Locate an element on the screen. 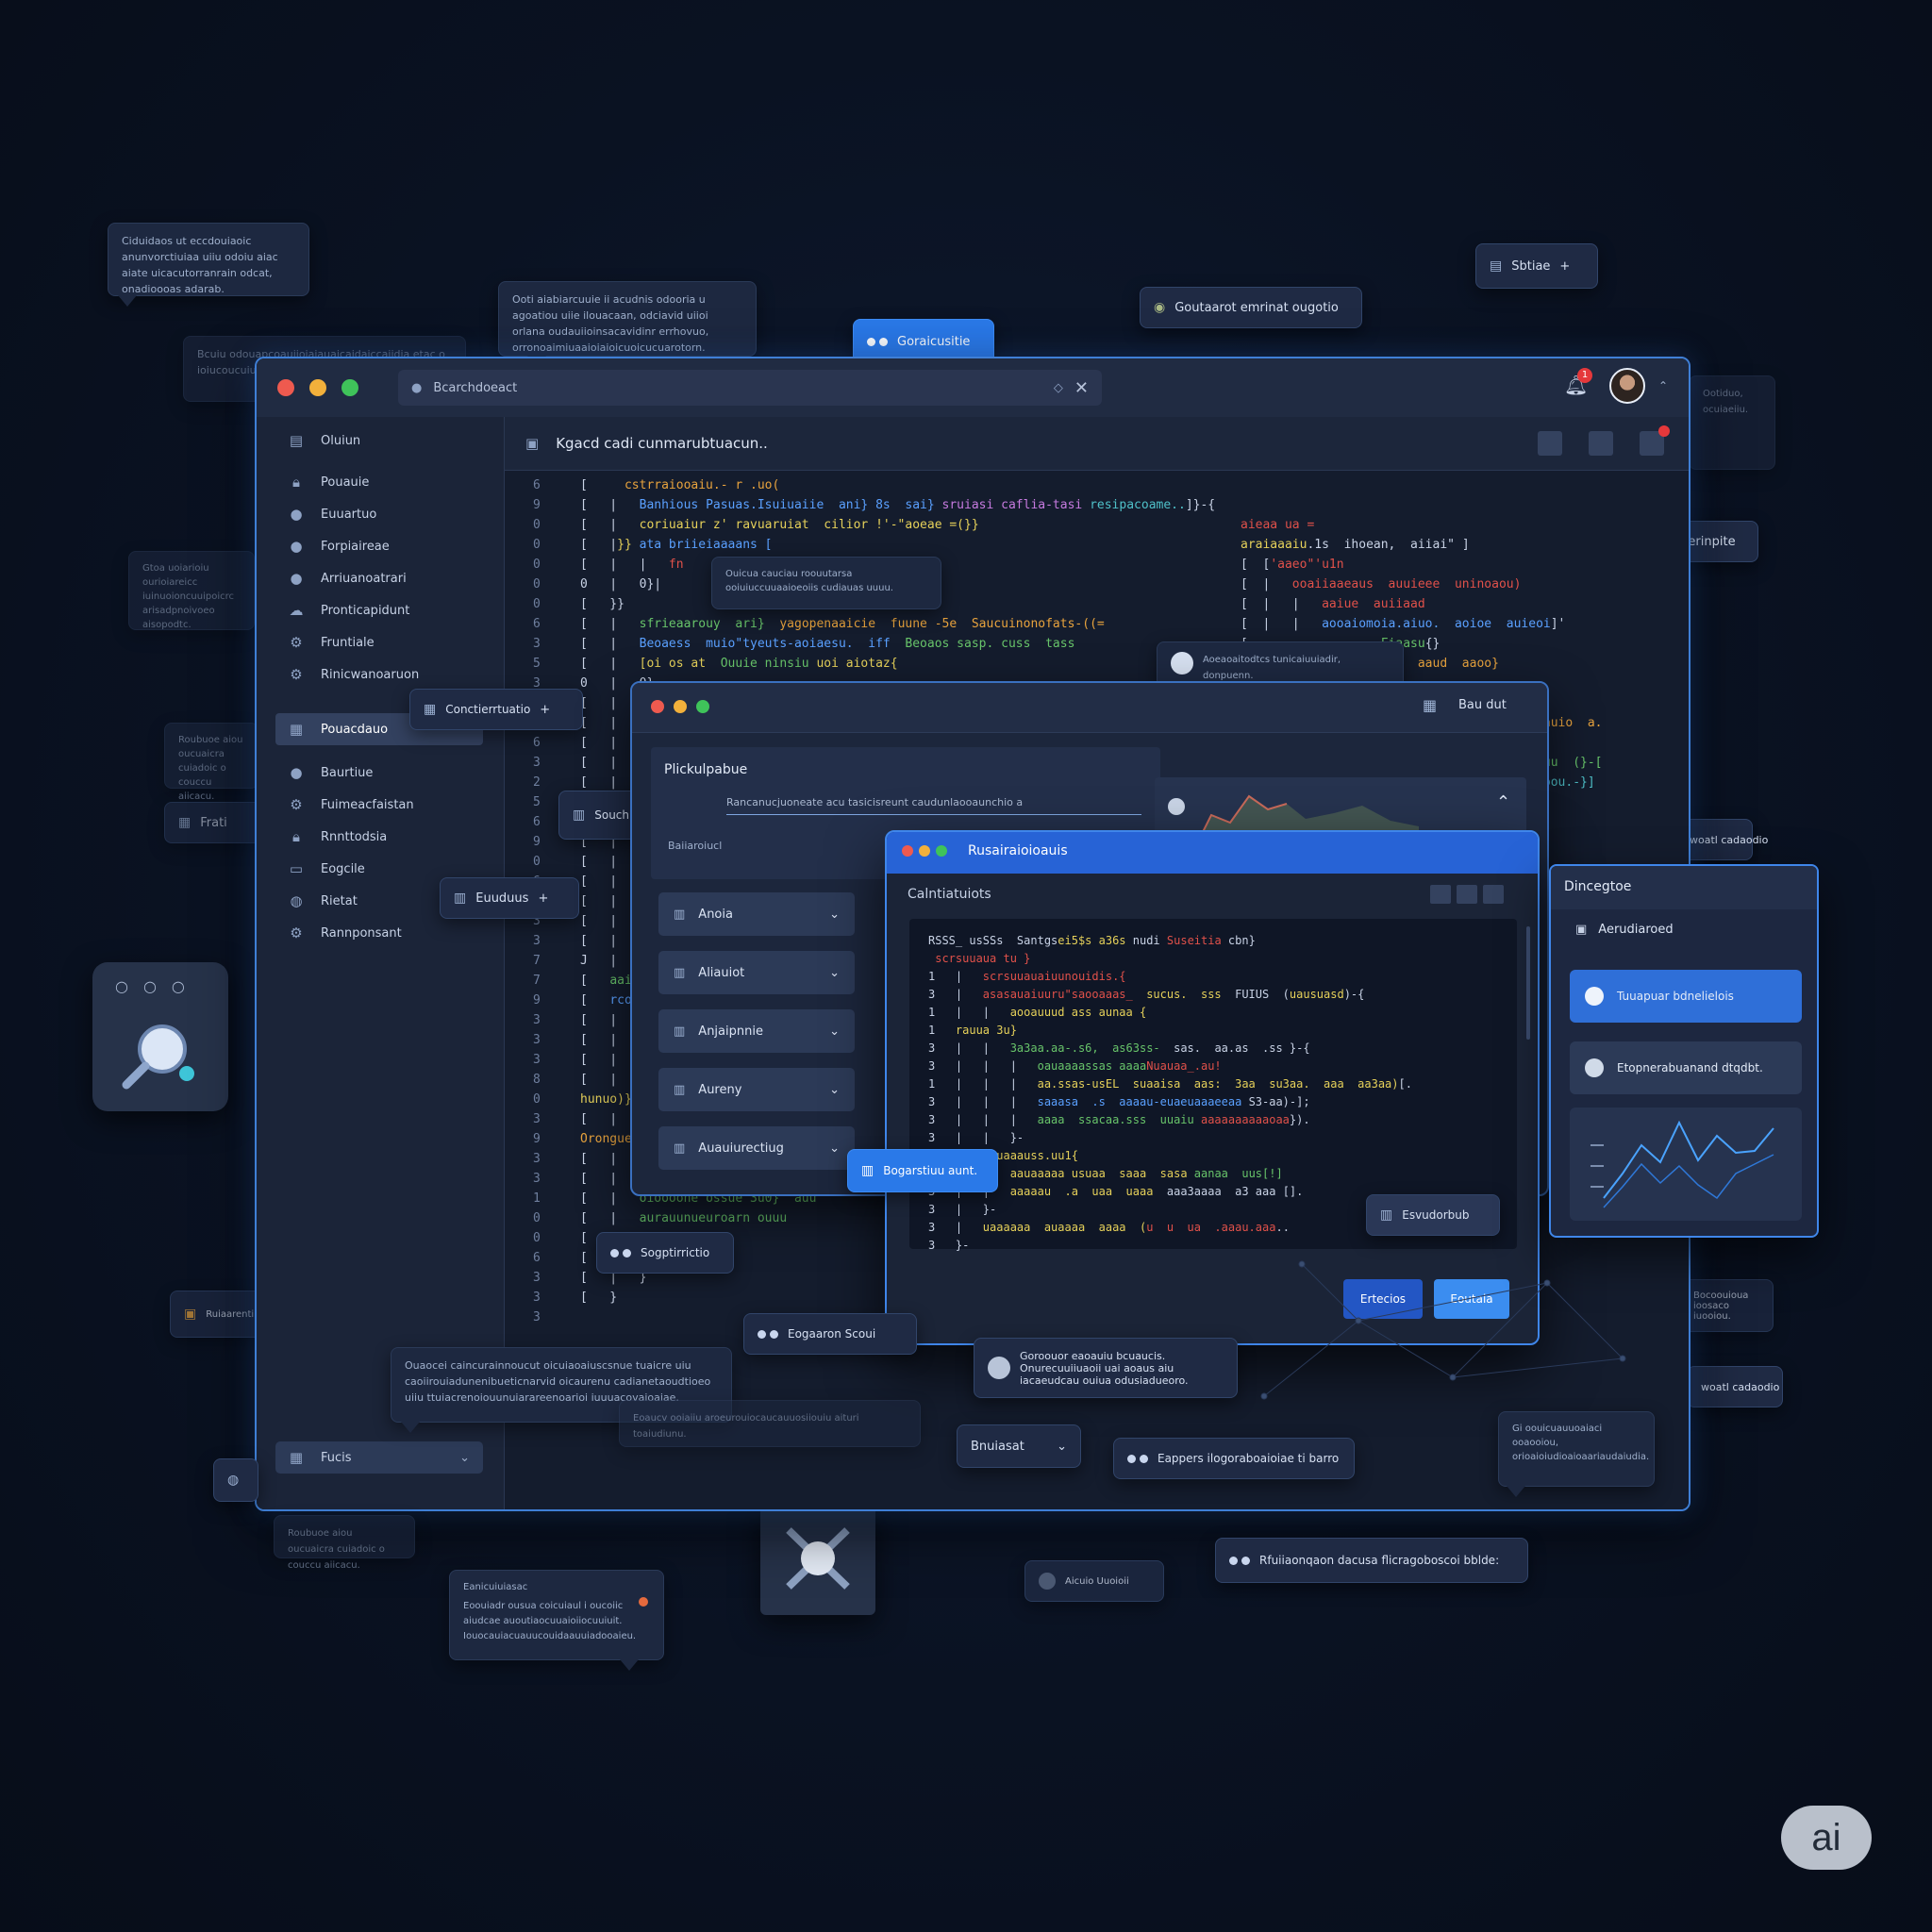 The image size is (1932, 1932). user-icon: ● is located at coordinates (296, 514).